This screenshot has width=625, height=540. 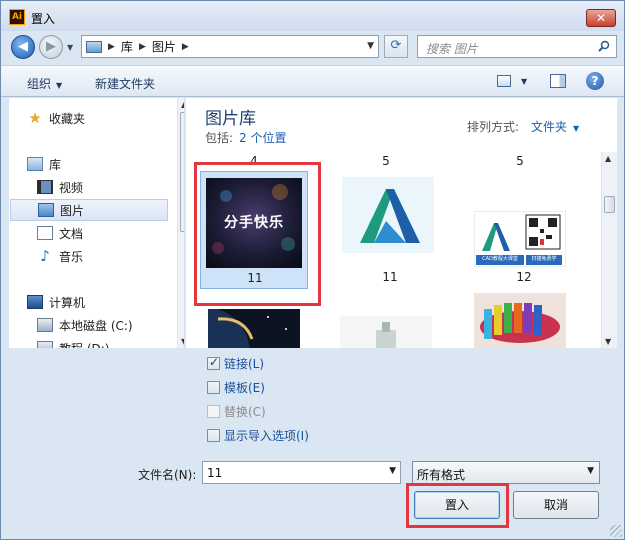 What do you see at coordinates (555, 126) in the screenshot?
I see `arrange-by-dropdown: 文件夹 ▼` at bounding box center [555, 126].